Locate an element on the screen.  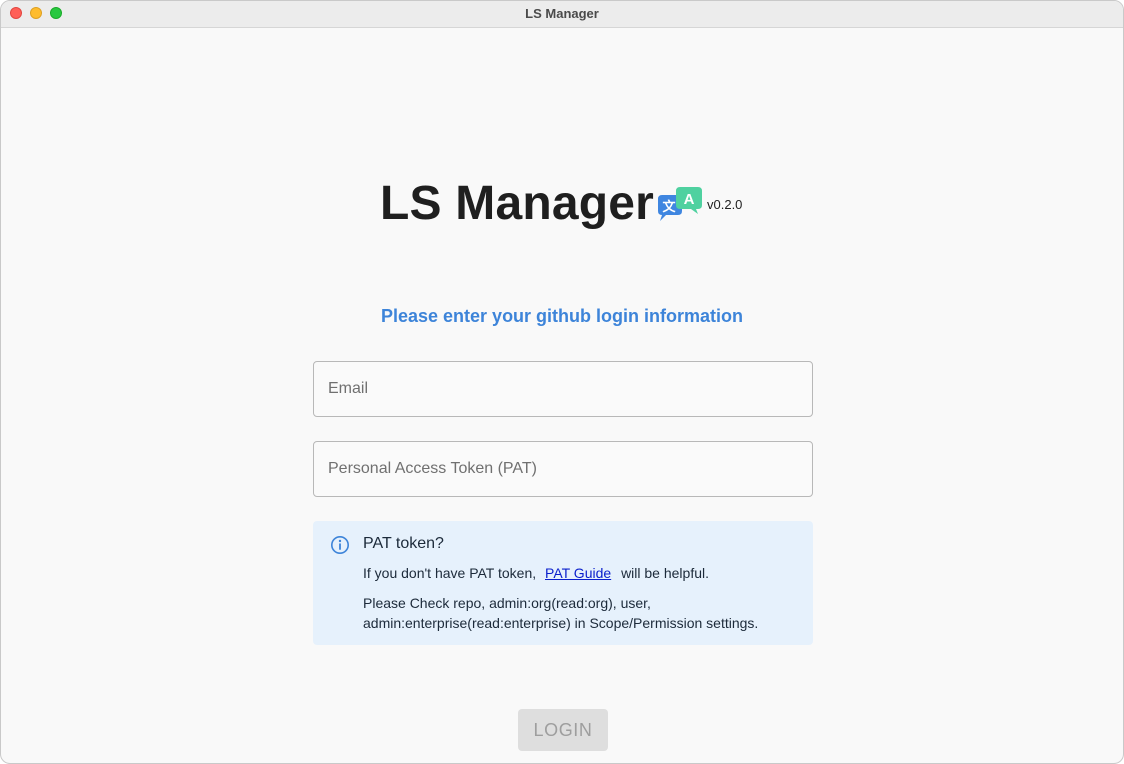
title-bar: LS Manager is located at coordinates (562, 14).